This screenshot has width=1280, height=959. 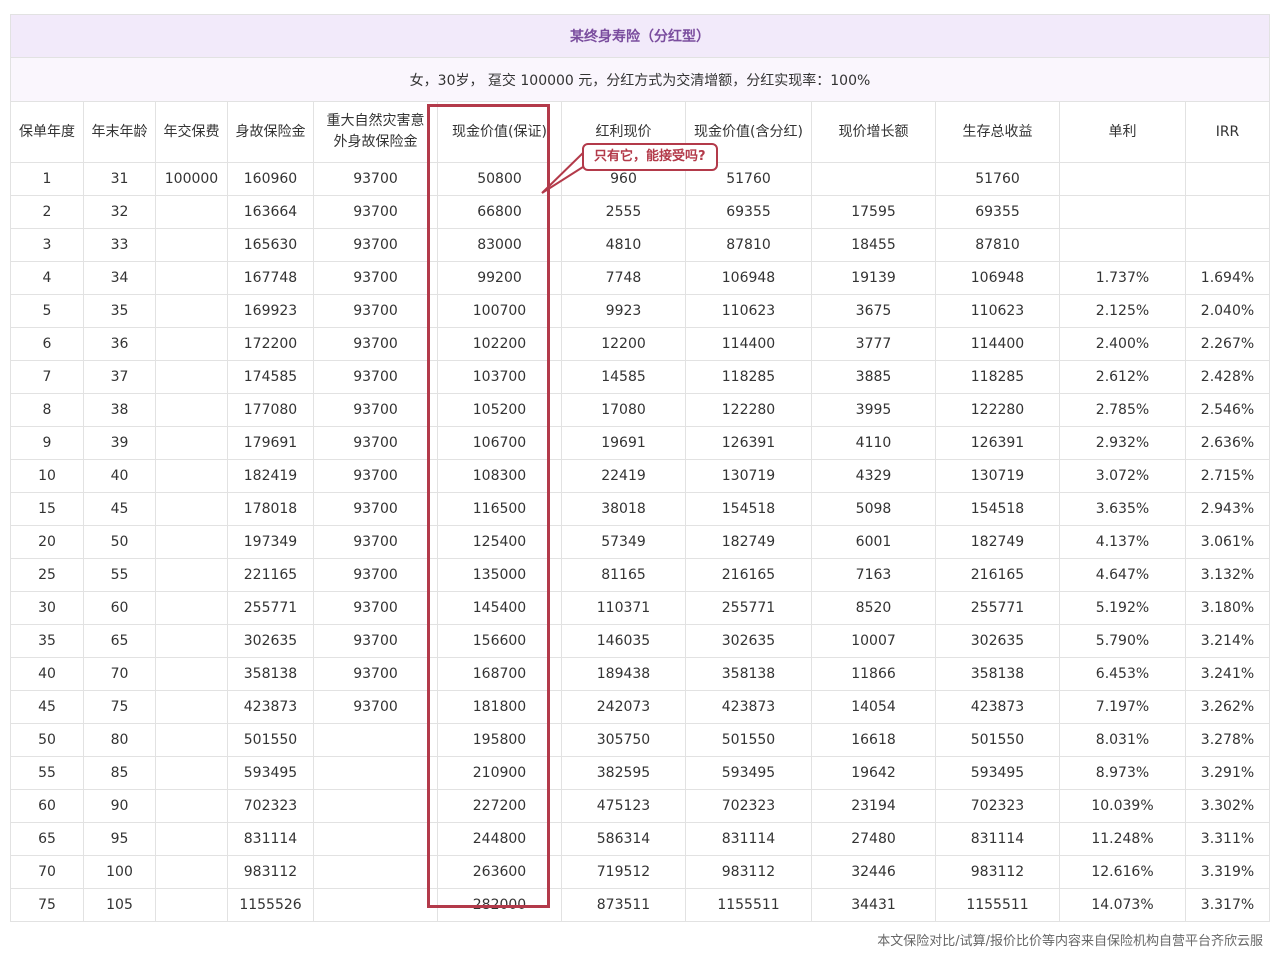 What do you see at coordinates (1227, 344) in the screenshot?
I see `table-cell: 2.267%` at bounding box center [1227, 344].